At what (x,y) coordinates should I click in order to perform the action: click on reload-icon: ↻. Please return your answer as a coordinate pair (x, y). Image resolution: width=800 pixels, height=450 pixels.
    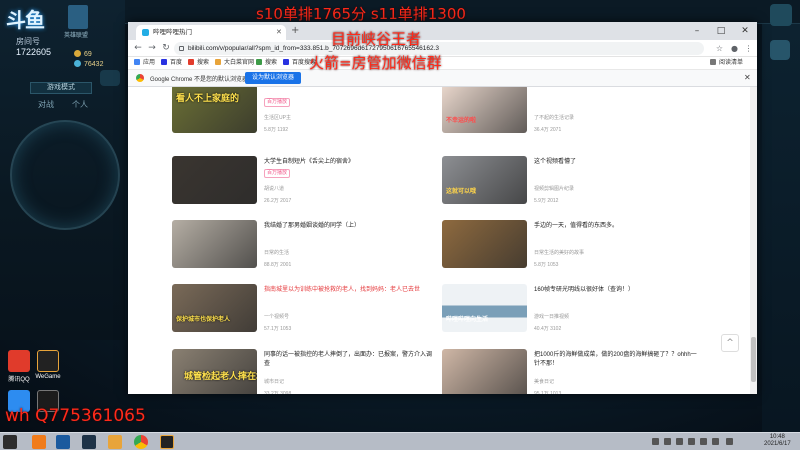
    Looking at the image, I should click on (166, 48).